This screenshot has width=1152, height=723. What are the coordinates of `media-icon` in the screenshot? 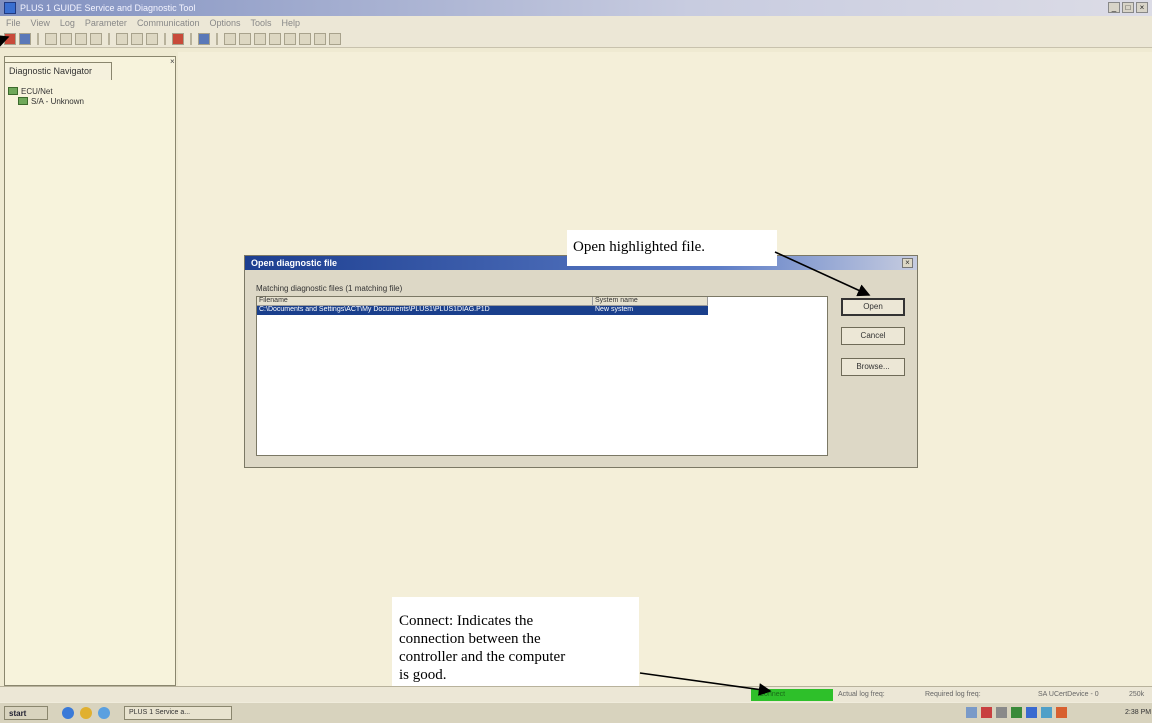 It's located at (104, 713).